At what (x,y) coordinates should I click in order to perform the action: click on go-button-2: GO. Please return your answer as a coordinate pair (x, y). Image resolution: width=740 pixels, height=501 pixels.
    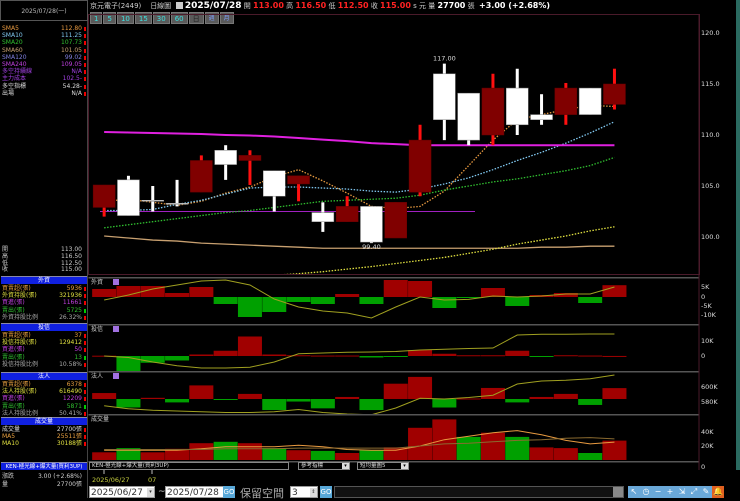
    Looking at the image, I should click on (326, 492).